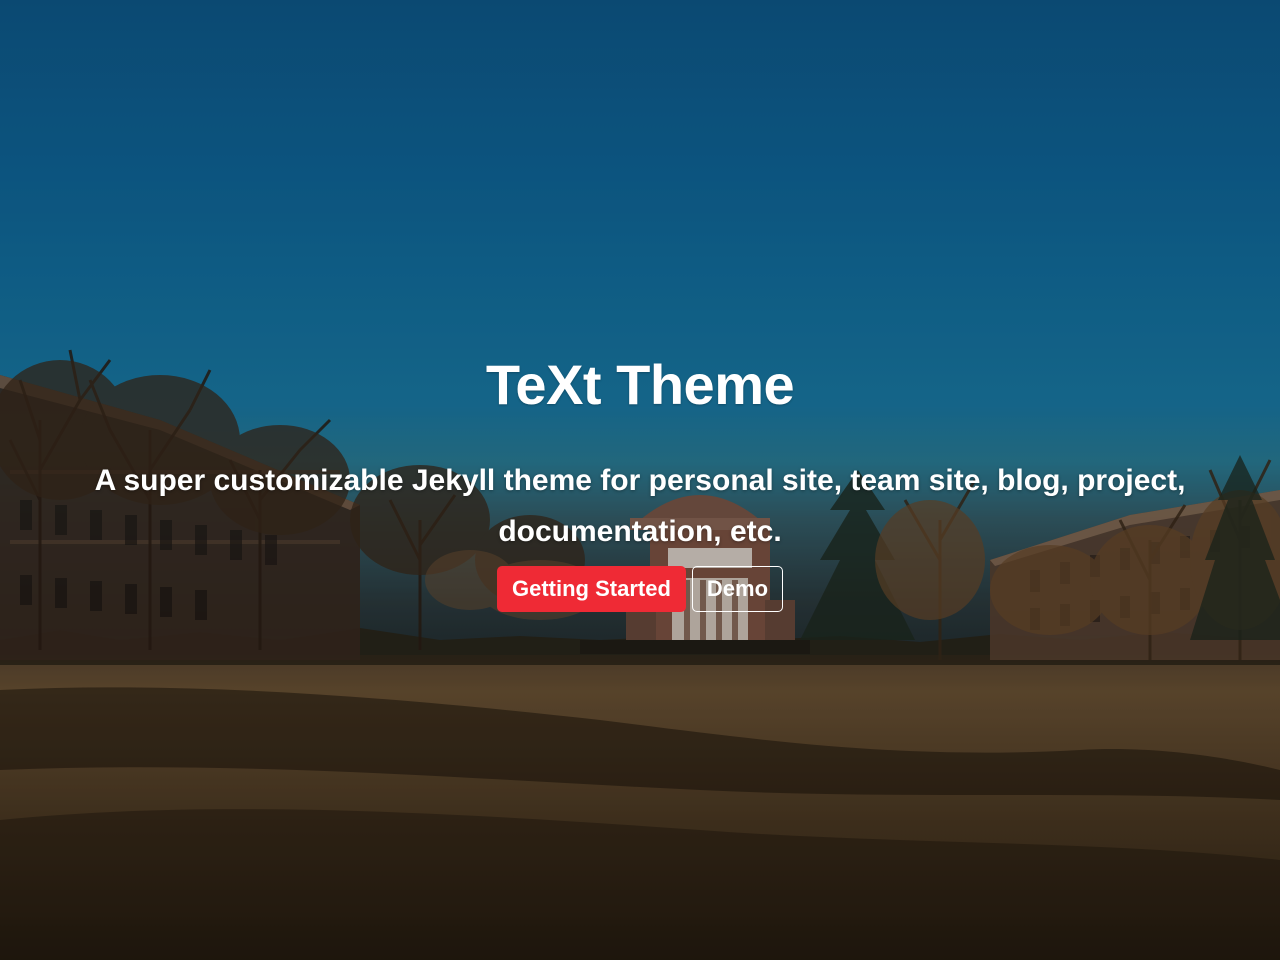  What do you see at coordinates (737, 589) in the screenshot?
I see `demo-button: Demo` at bounding box center [737, 589].